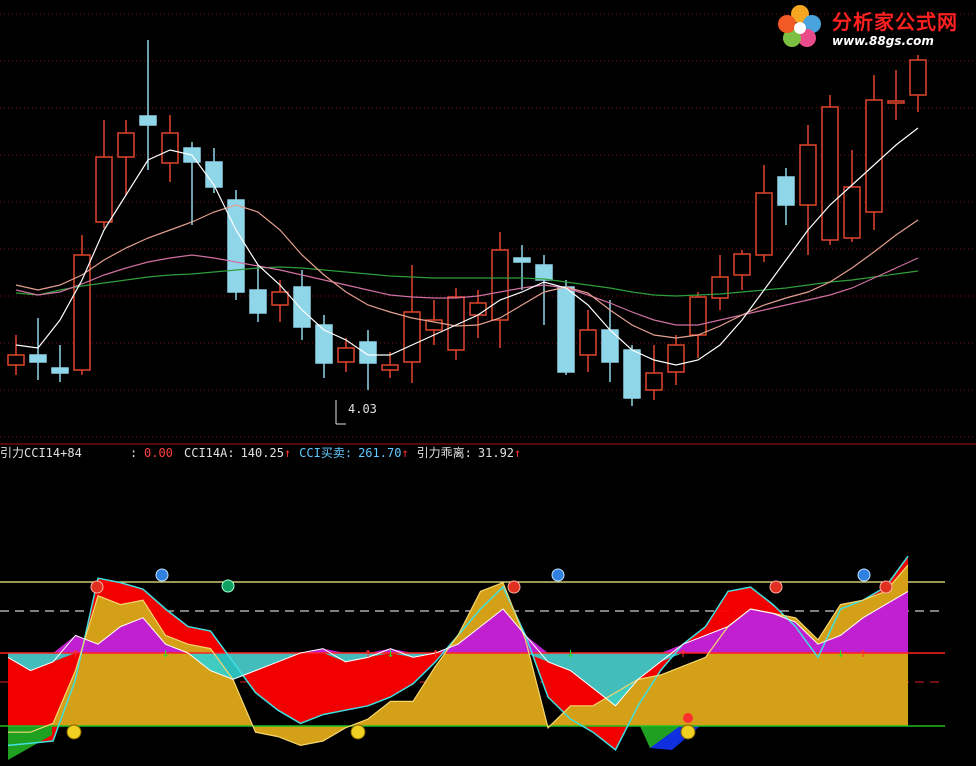  What do you see at coordinates (228, 586) in the screenshot?
I see `green-signal-ball-icon` at bounding box center [228, 586].